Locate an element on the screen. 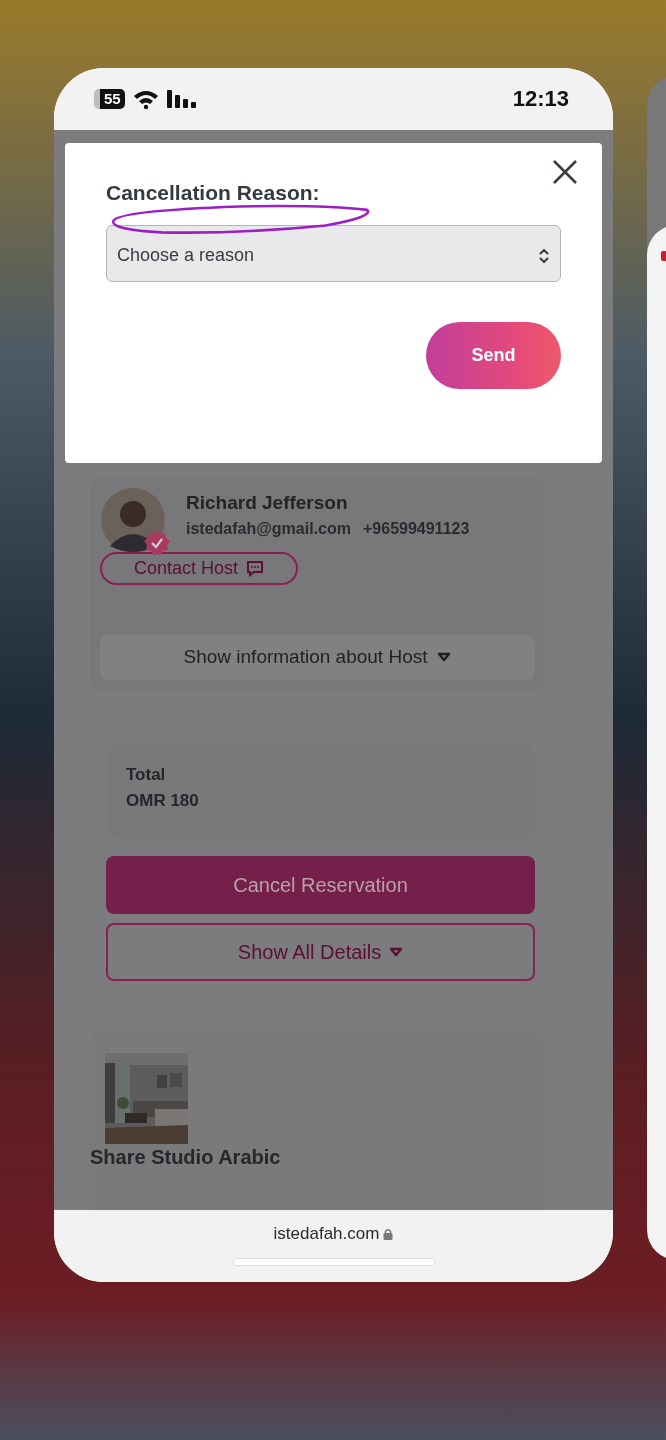 The image size is (666, 1440). contact-host-button: Contact Host is located at coordinates (199, 568).